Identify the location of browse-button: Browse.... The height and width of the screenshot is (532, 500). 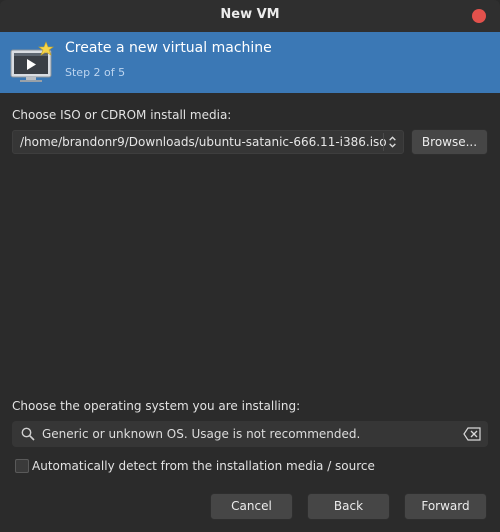
(449, 142).